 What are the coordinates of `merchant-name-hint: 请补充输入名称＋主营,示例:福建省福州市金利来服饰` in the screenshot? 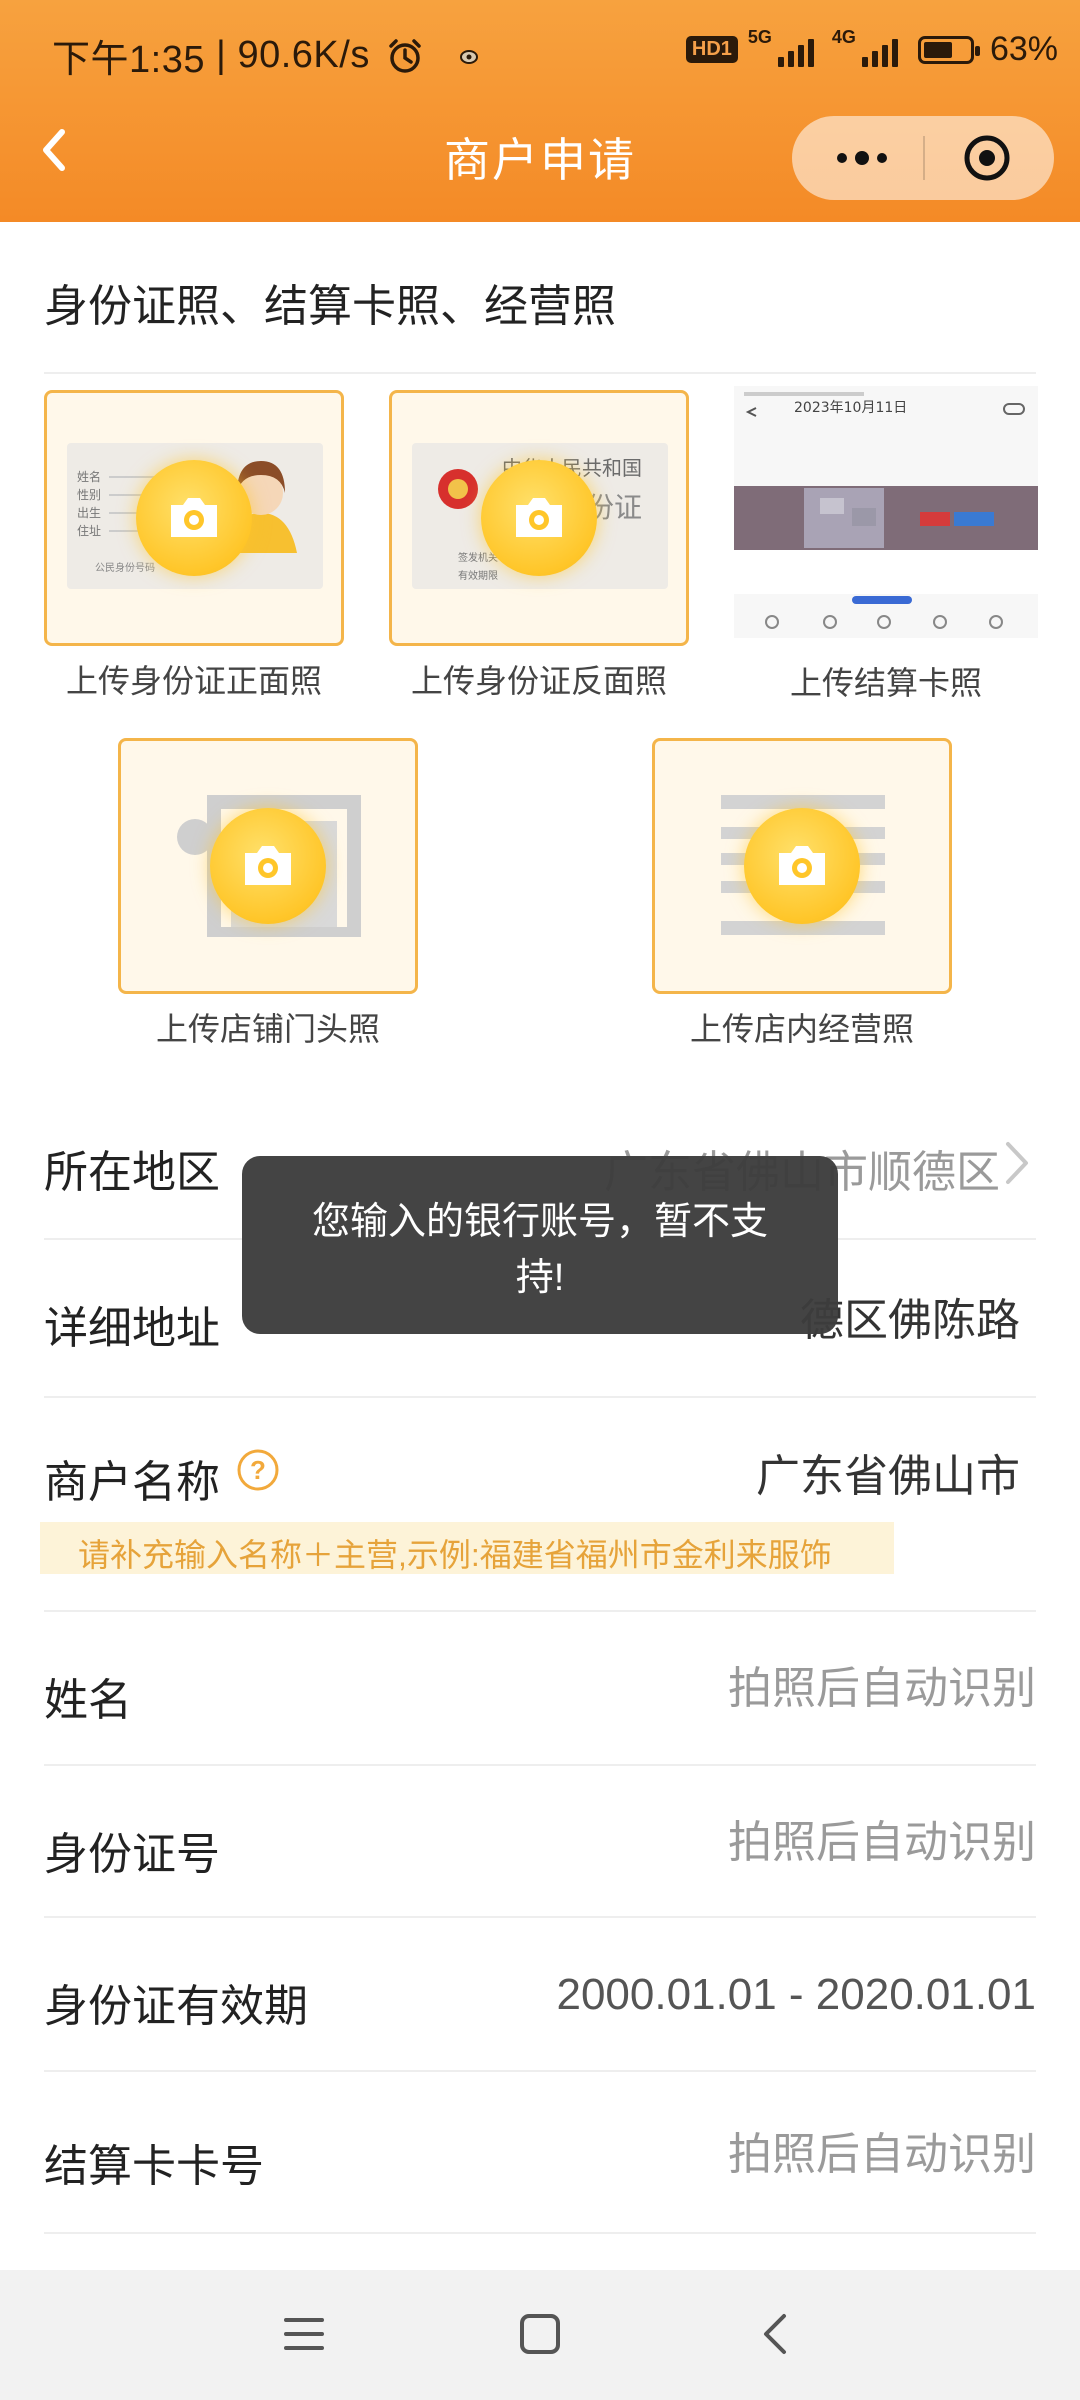 It's located at (467, 1548).